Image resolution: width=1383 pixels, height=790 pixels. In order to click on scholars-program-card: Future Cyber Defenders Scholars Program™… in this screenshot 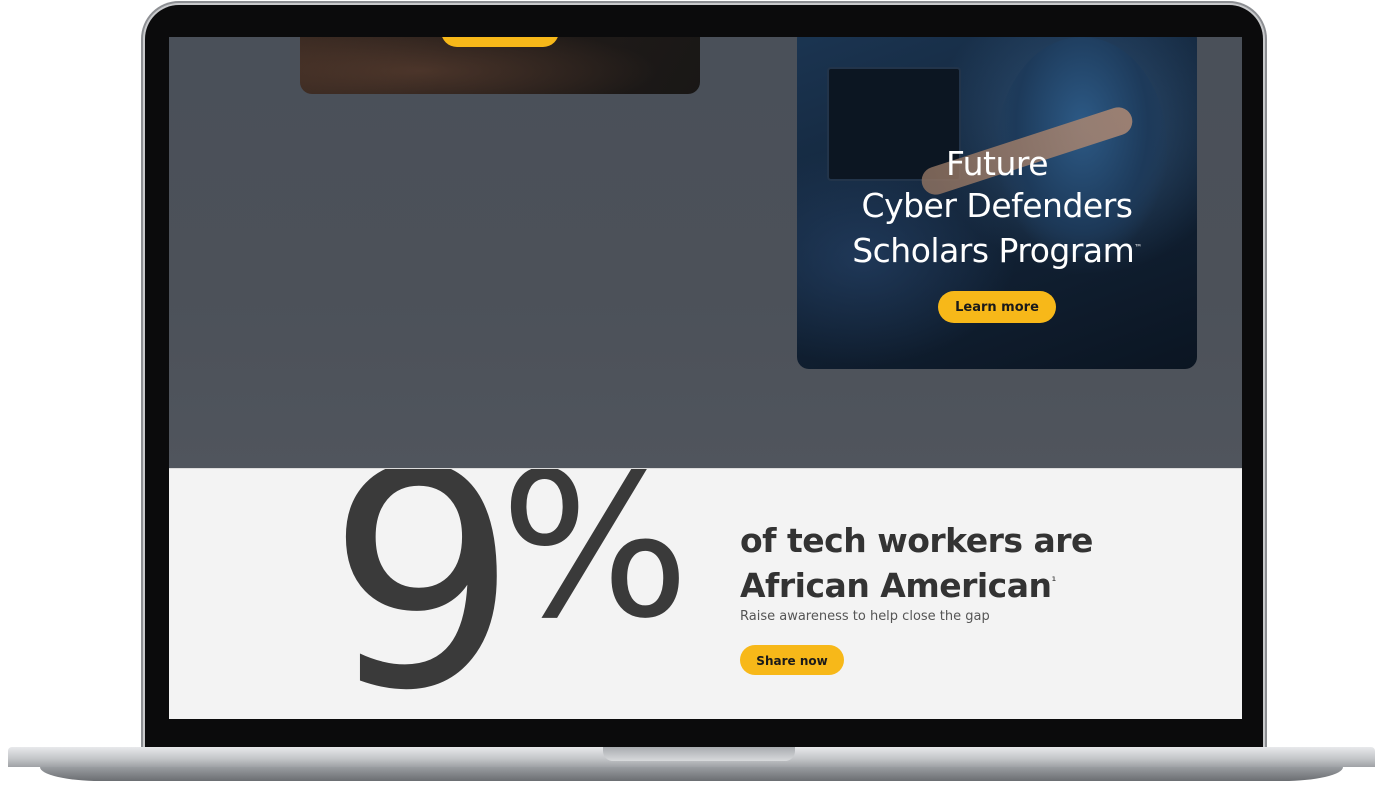, I will do `click(997, 203)`.